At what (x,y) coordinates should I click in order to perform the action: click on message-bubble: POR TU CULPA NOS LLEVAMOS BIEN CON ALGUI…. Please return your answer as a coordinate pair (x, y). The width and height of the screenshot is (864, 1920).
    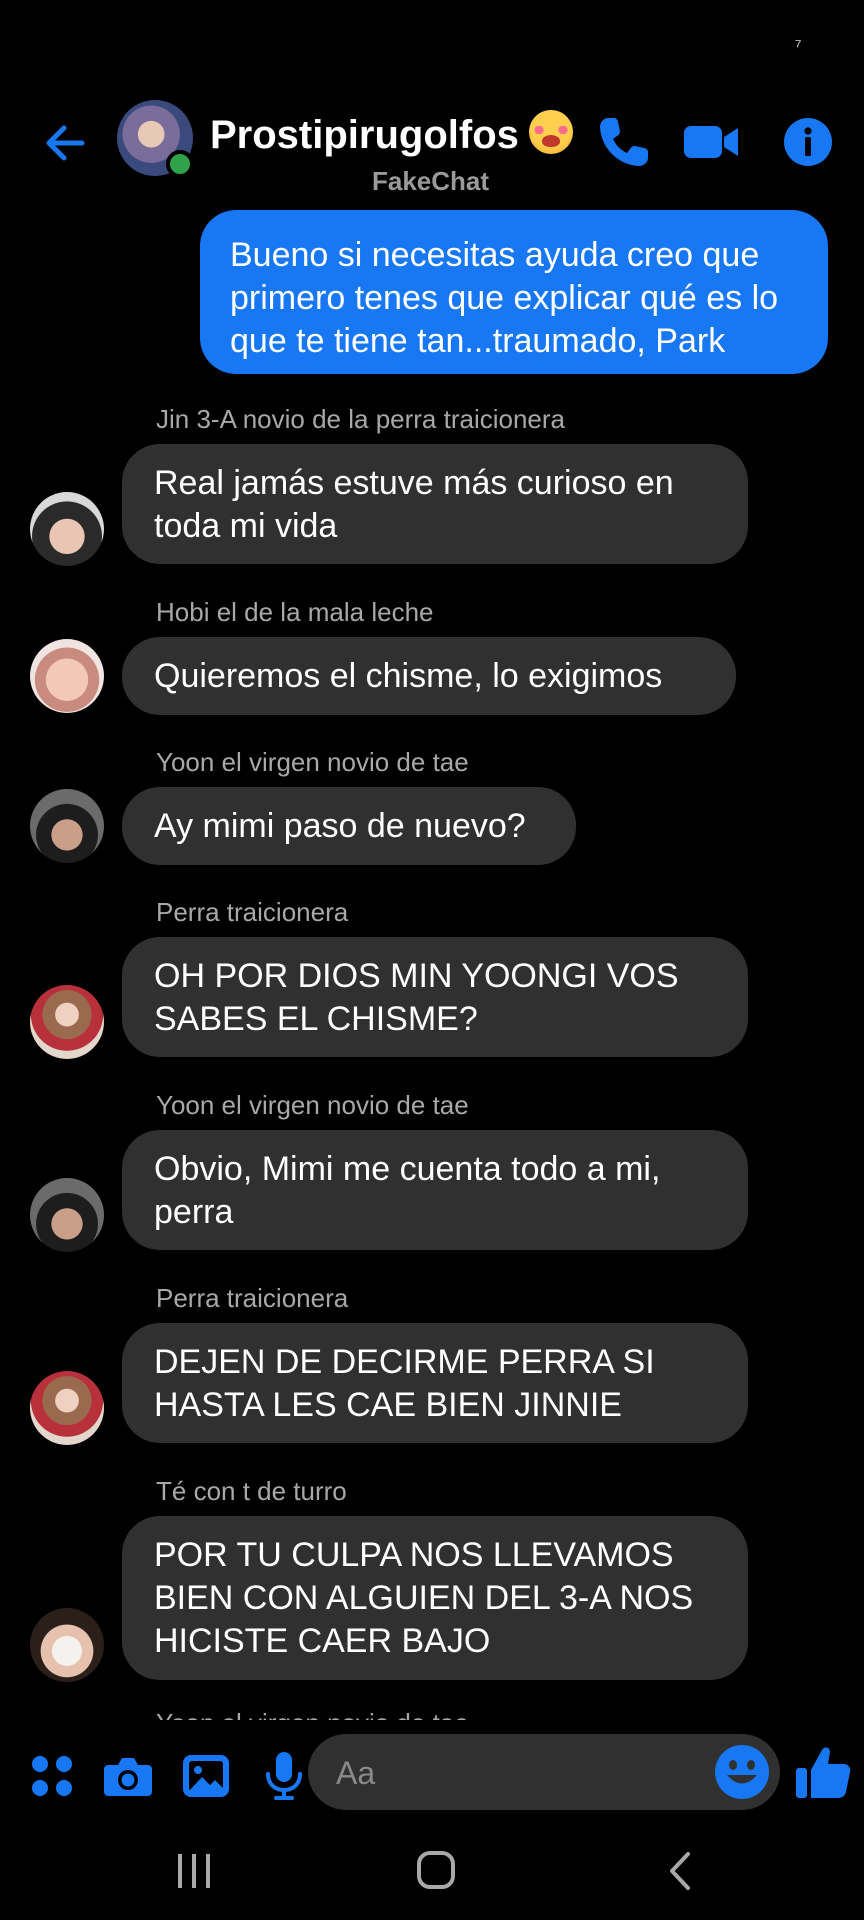
    Looking at the image, I should click on (435, 1598).